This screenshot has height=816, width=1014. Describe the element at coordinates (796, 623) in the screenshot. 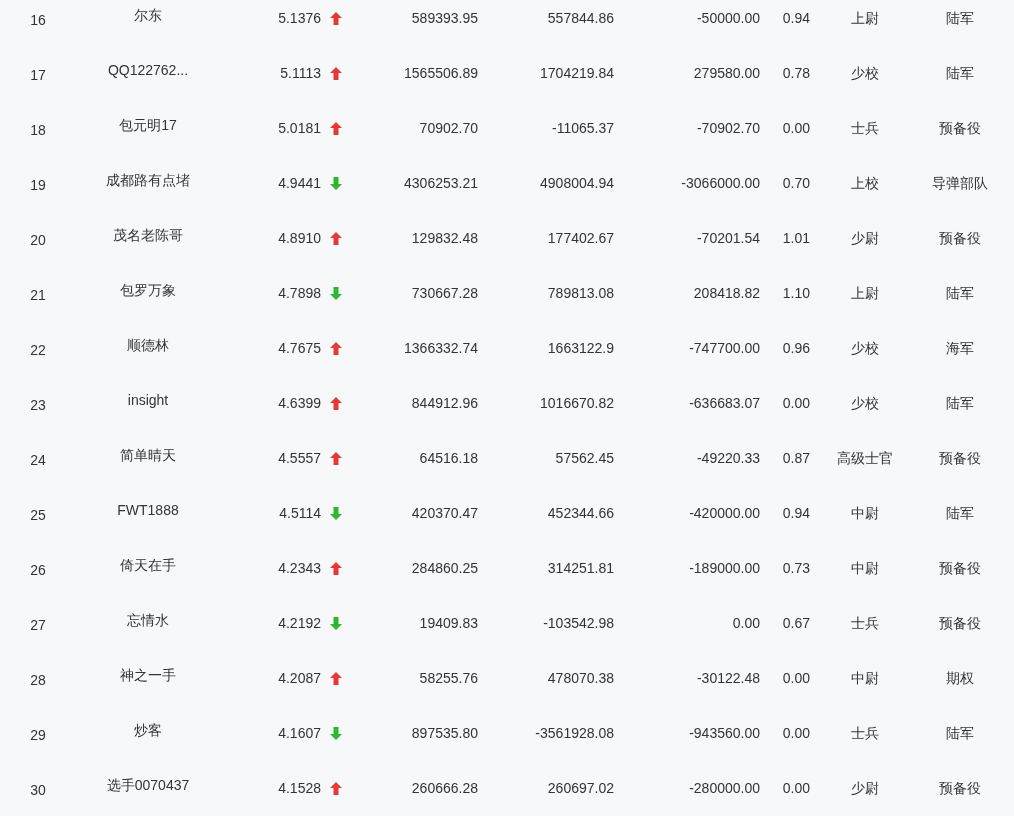

I see `table-cell-text: 0.67` at that location.